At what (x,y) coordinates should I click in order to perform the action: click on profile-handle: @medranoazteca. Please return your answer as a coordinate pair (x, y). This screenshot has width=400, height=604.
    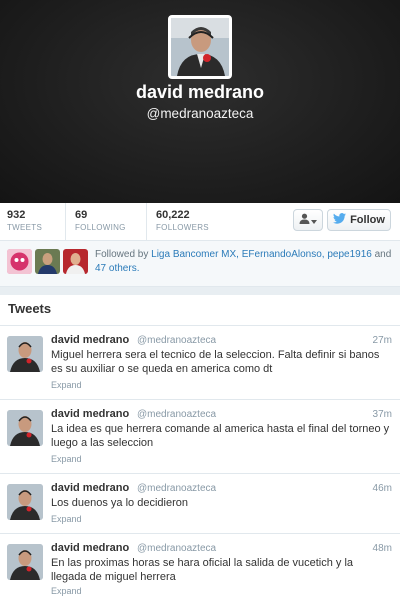
    Looking at the image, I should click on (200, 113).